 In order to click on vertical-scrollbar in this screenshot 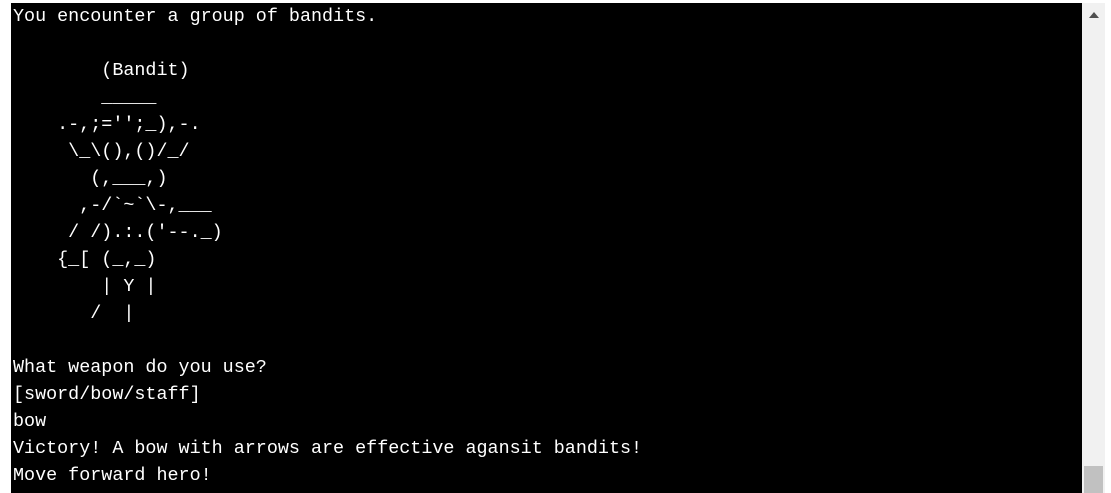, I will do `click(1093, 248)`.